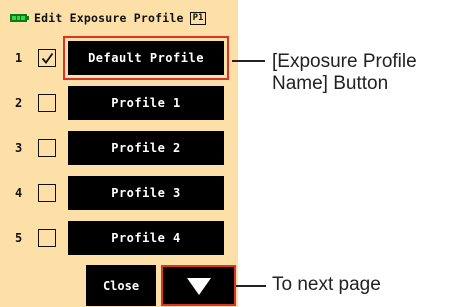 Image resolution: width=461 pixels, height=307 pixels. Describe the element at coordinates (146, 148) in the screenshot. I see `profile-name-button-3: Profile 2` at that location.